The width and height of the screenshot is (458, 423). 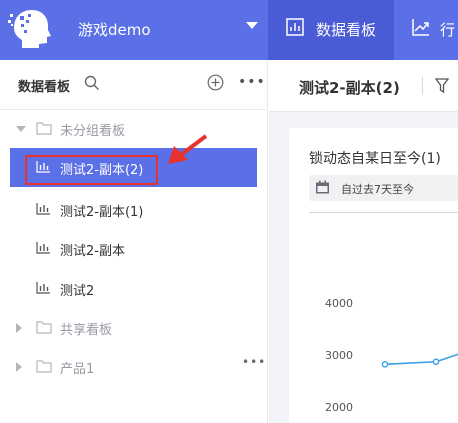 What do you see at coordinates (215, 82) in the screenshot?
I see `add-circle-icon` at bounding box center [215, 82].